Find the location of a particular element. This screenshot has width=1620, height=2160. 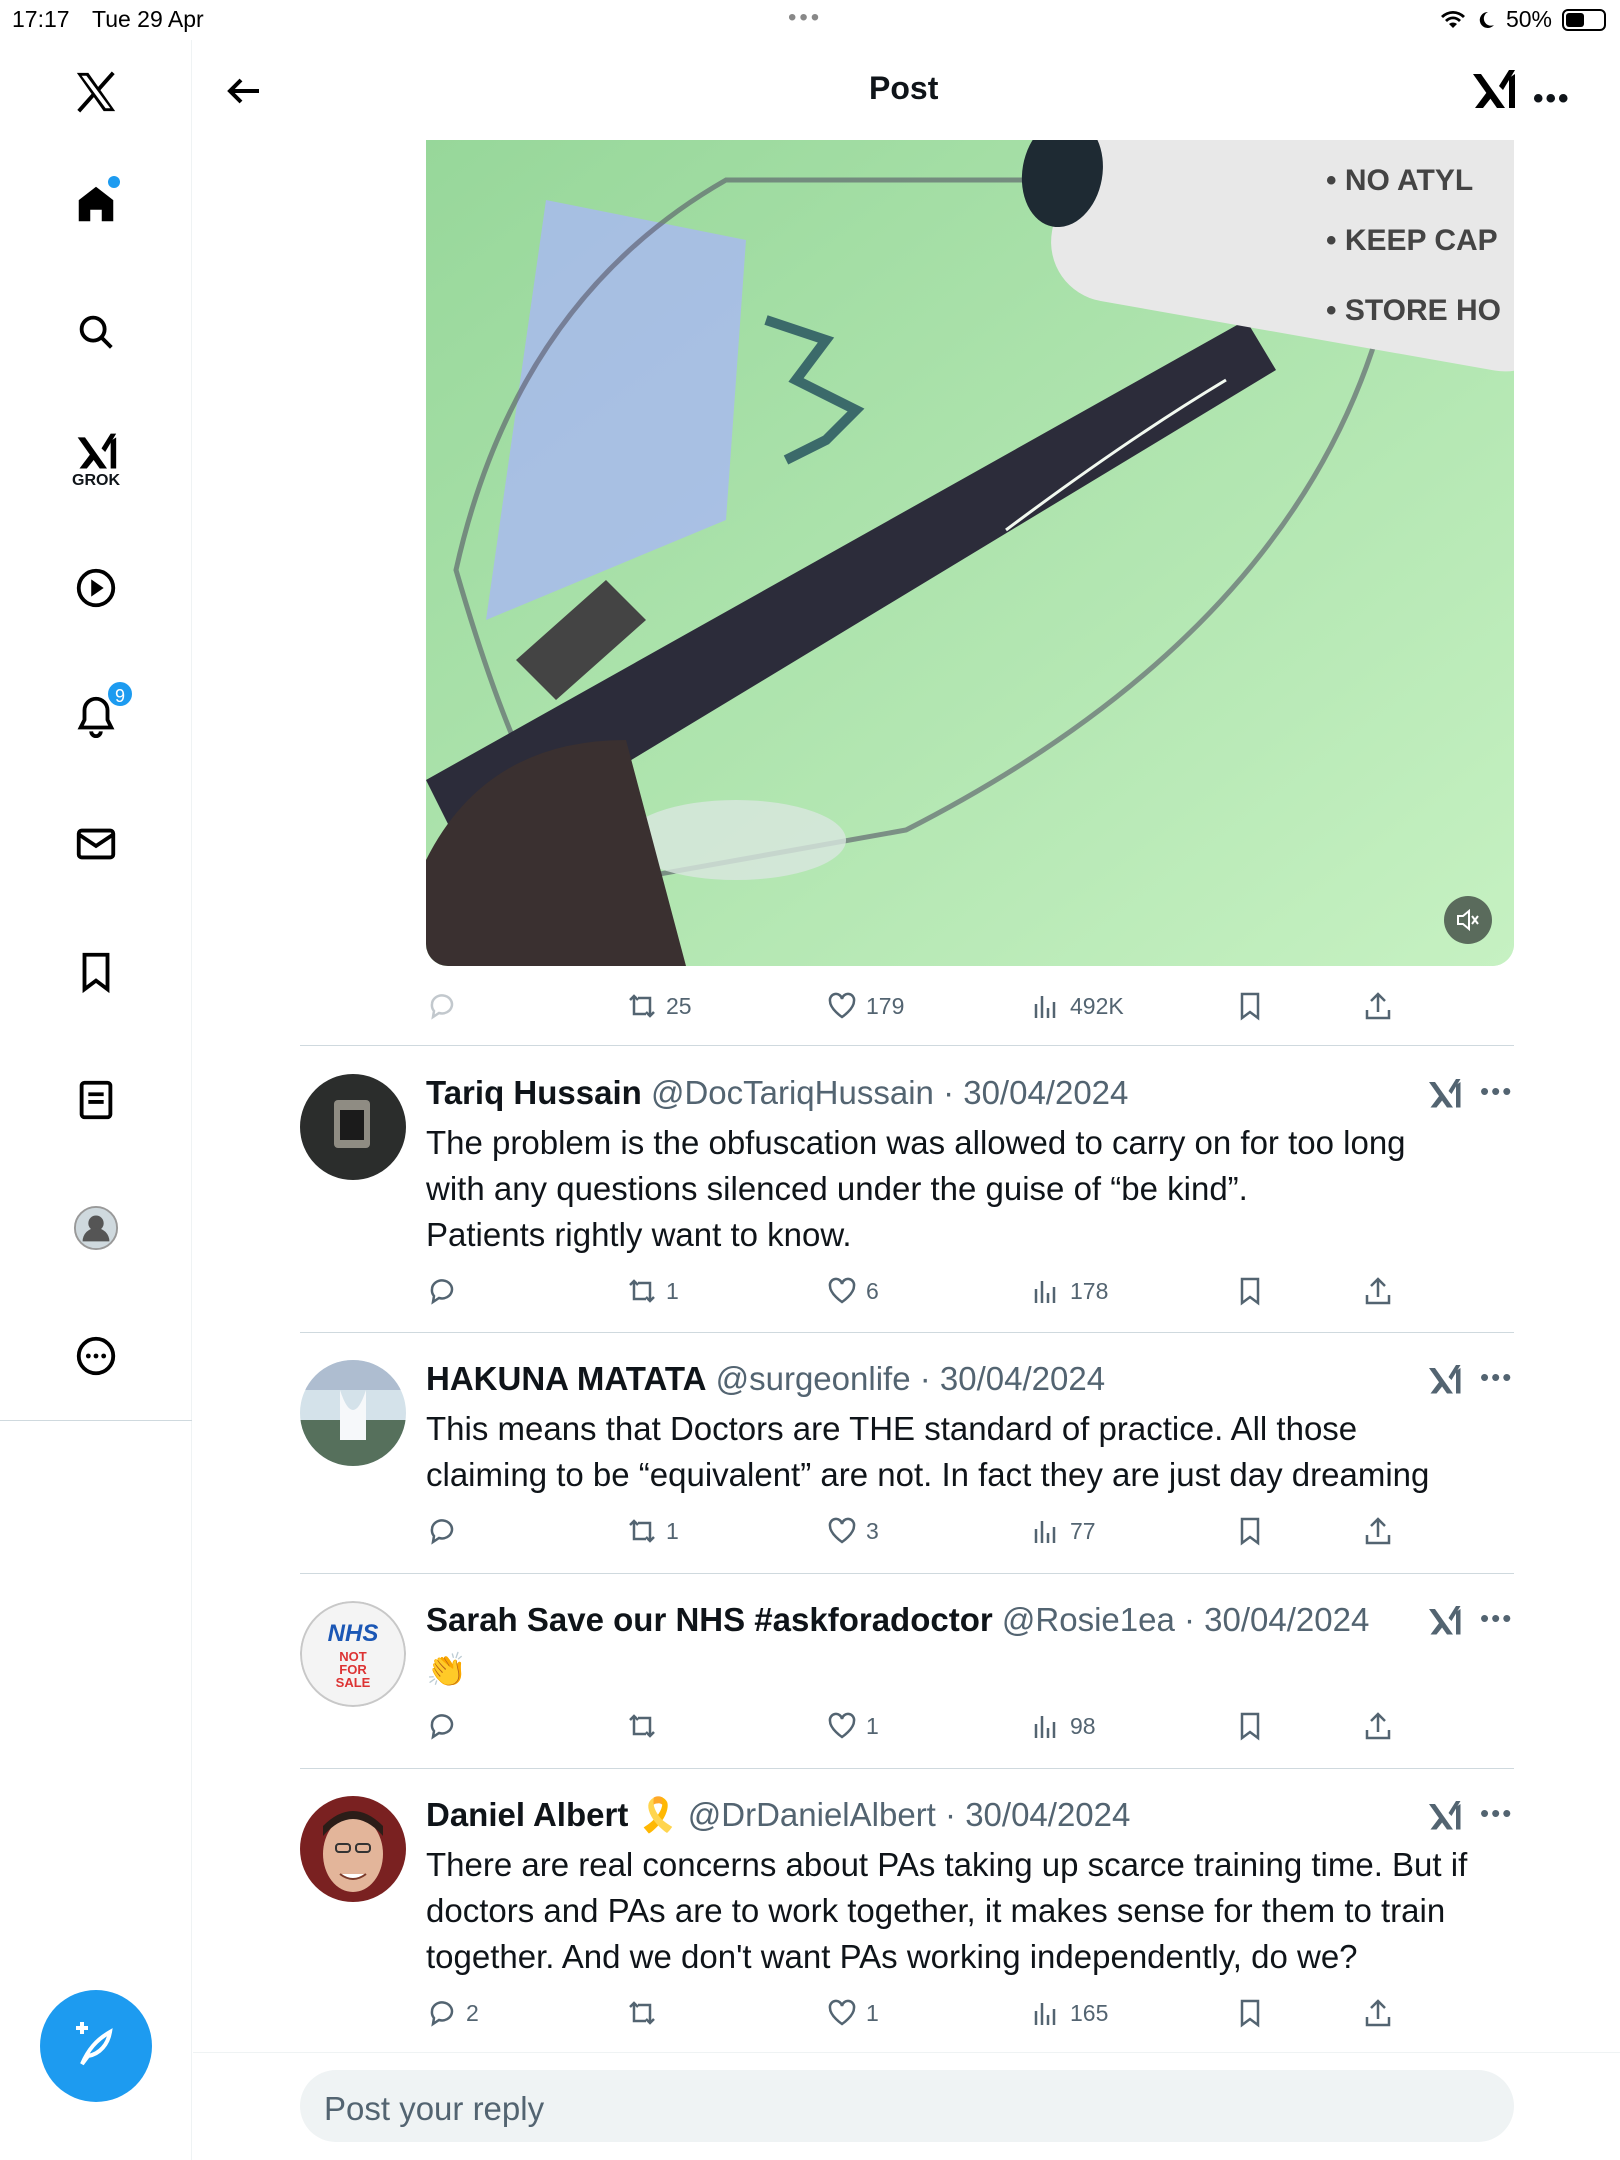

back-arrow-icon is located at coordinates (244, 91).